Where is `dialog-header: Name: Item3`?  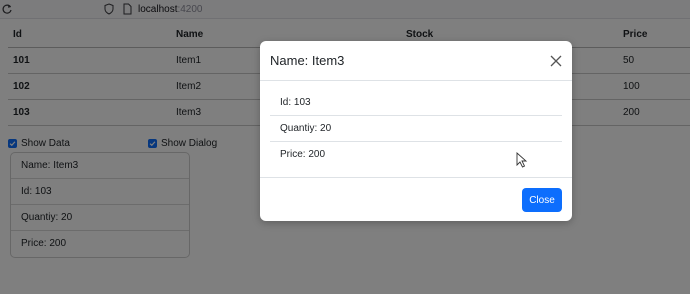 dialog-header: Name: Item3 is located at coordinates (416, 61).